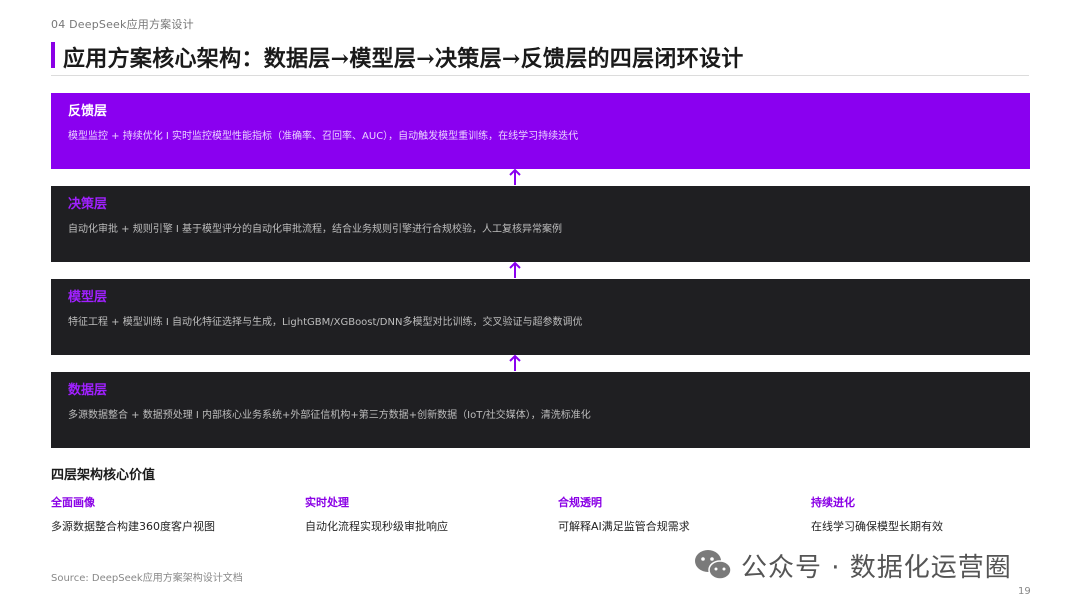  Describe the element at coordinates (876, 567) in the screenshot. I see `watermark-text: 公众号 · 数据化运营圈` at that location.